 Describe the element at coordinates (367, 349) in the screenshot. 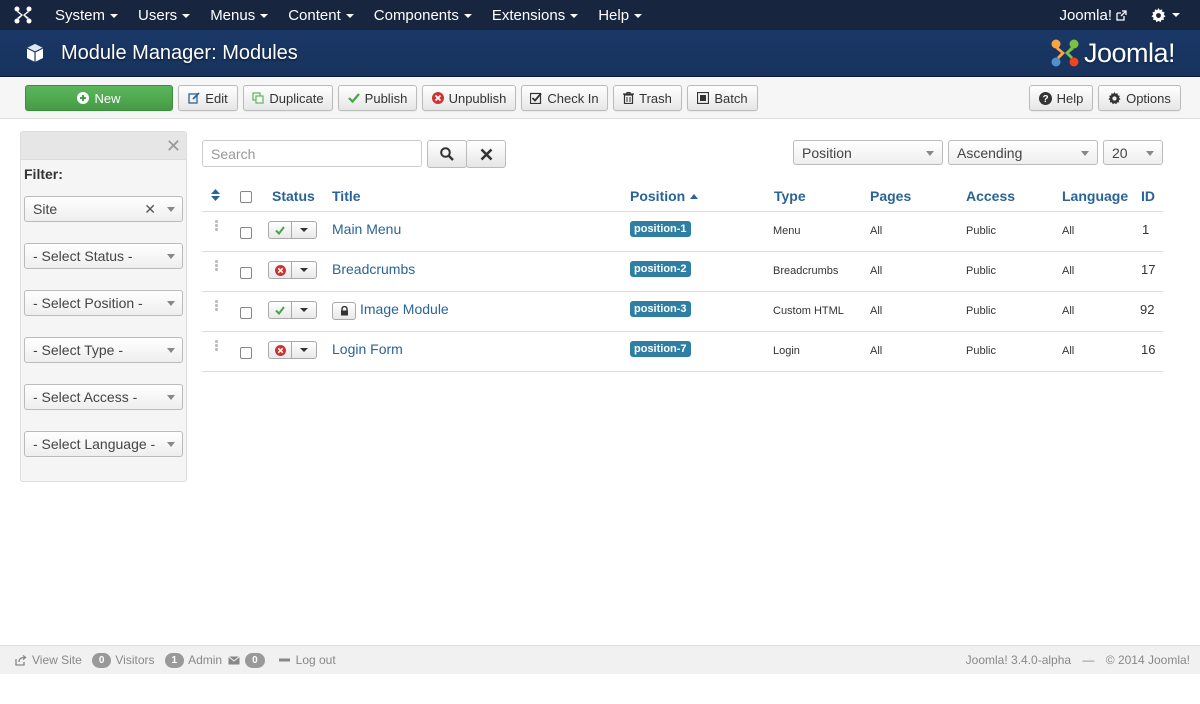

I see `module-title-link: Login Form` at that location.